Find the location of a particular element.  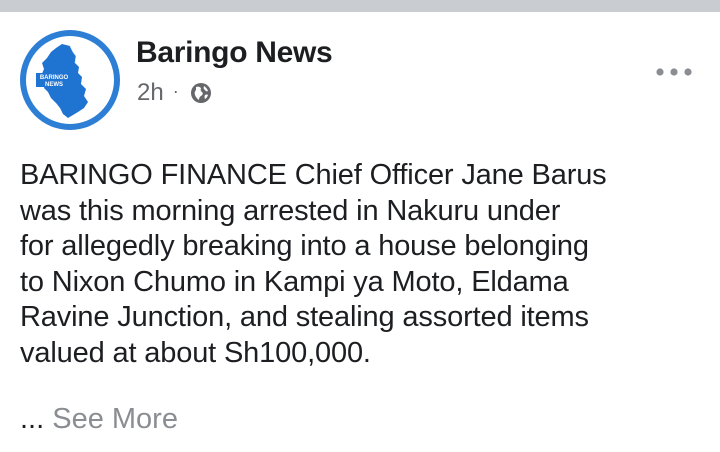

see-more-link: See More is located at coordinates (115, 419).